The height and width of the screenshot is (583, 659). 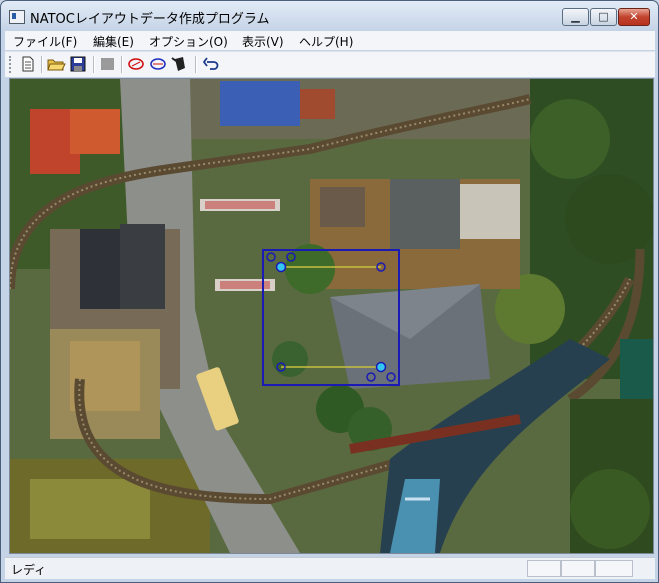 What do you see at coordinates (211, 64) in the screenshot?
I see `undo-icon` at bounding box center [211, 64].